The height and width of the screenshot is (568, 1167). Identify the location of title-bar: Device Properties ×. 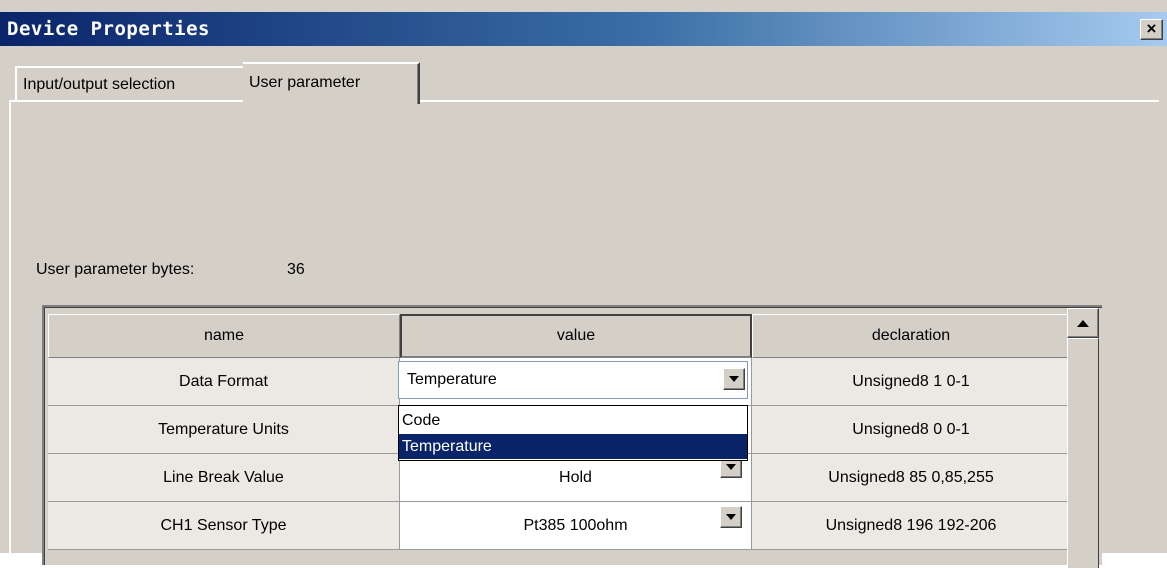
(583, 29).